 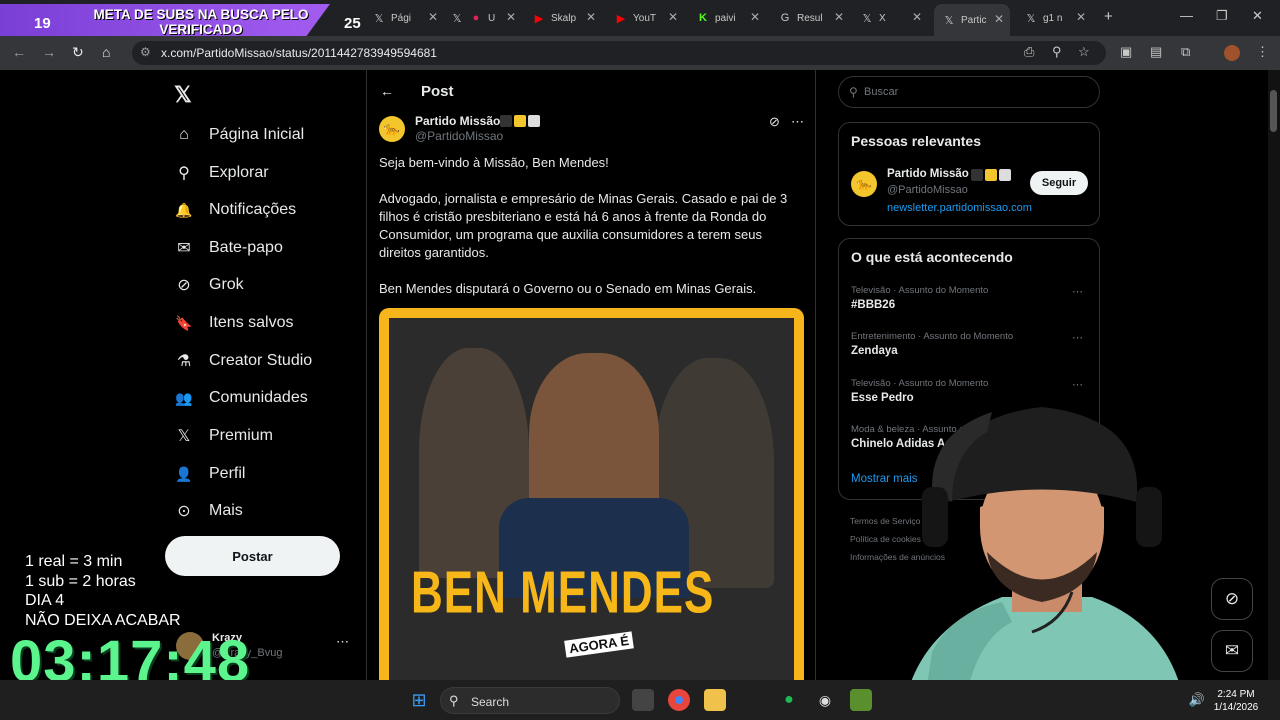 I want to click on reload-icon: ↻, so click(x=78, y=52).